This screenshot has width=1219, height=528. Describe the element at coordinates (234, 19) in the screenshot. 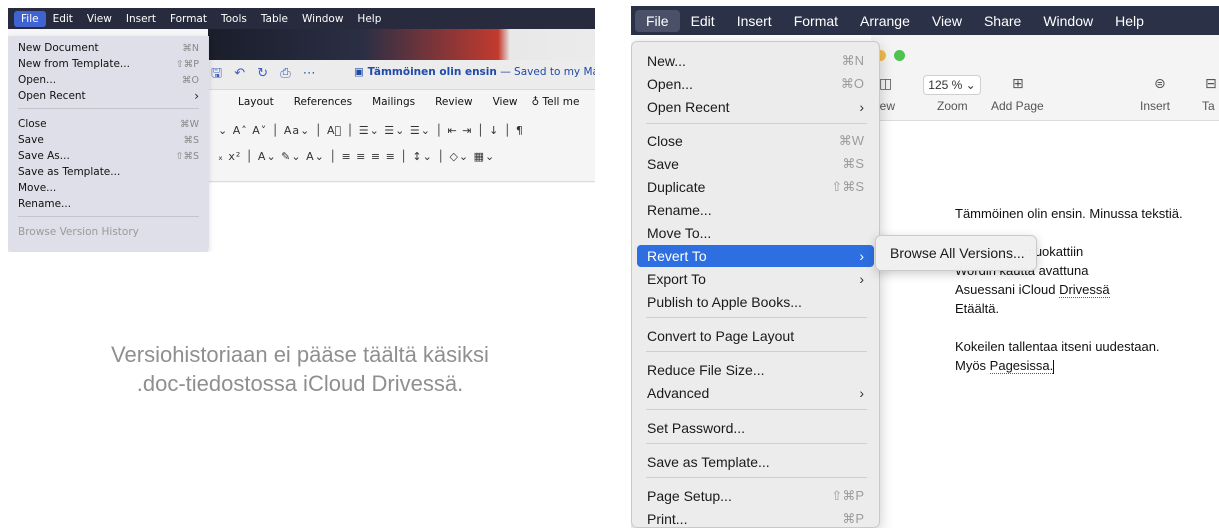

I see `menu-tools: Tools` at that location.